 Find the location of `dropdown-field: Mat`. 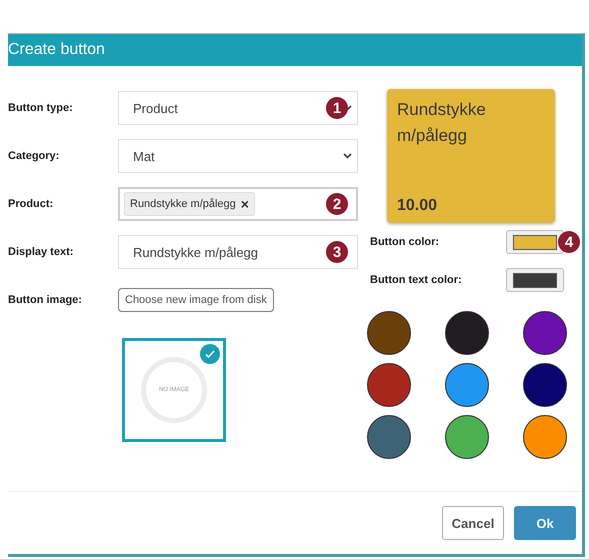

dropdown-field: Mat is located at coordinates (238, 156).